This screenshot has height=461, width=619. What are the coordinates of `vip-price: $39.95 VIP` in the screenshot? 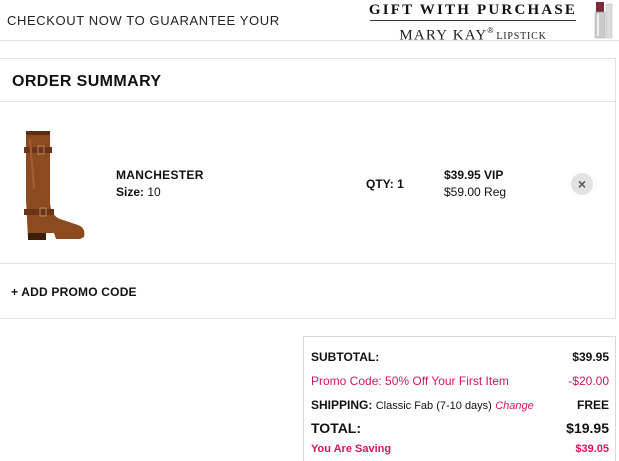 It's located at (474, 175).